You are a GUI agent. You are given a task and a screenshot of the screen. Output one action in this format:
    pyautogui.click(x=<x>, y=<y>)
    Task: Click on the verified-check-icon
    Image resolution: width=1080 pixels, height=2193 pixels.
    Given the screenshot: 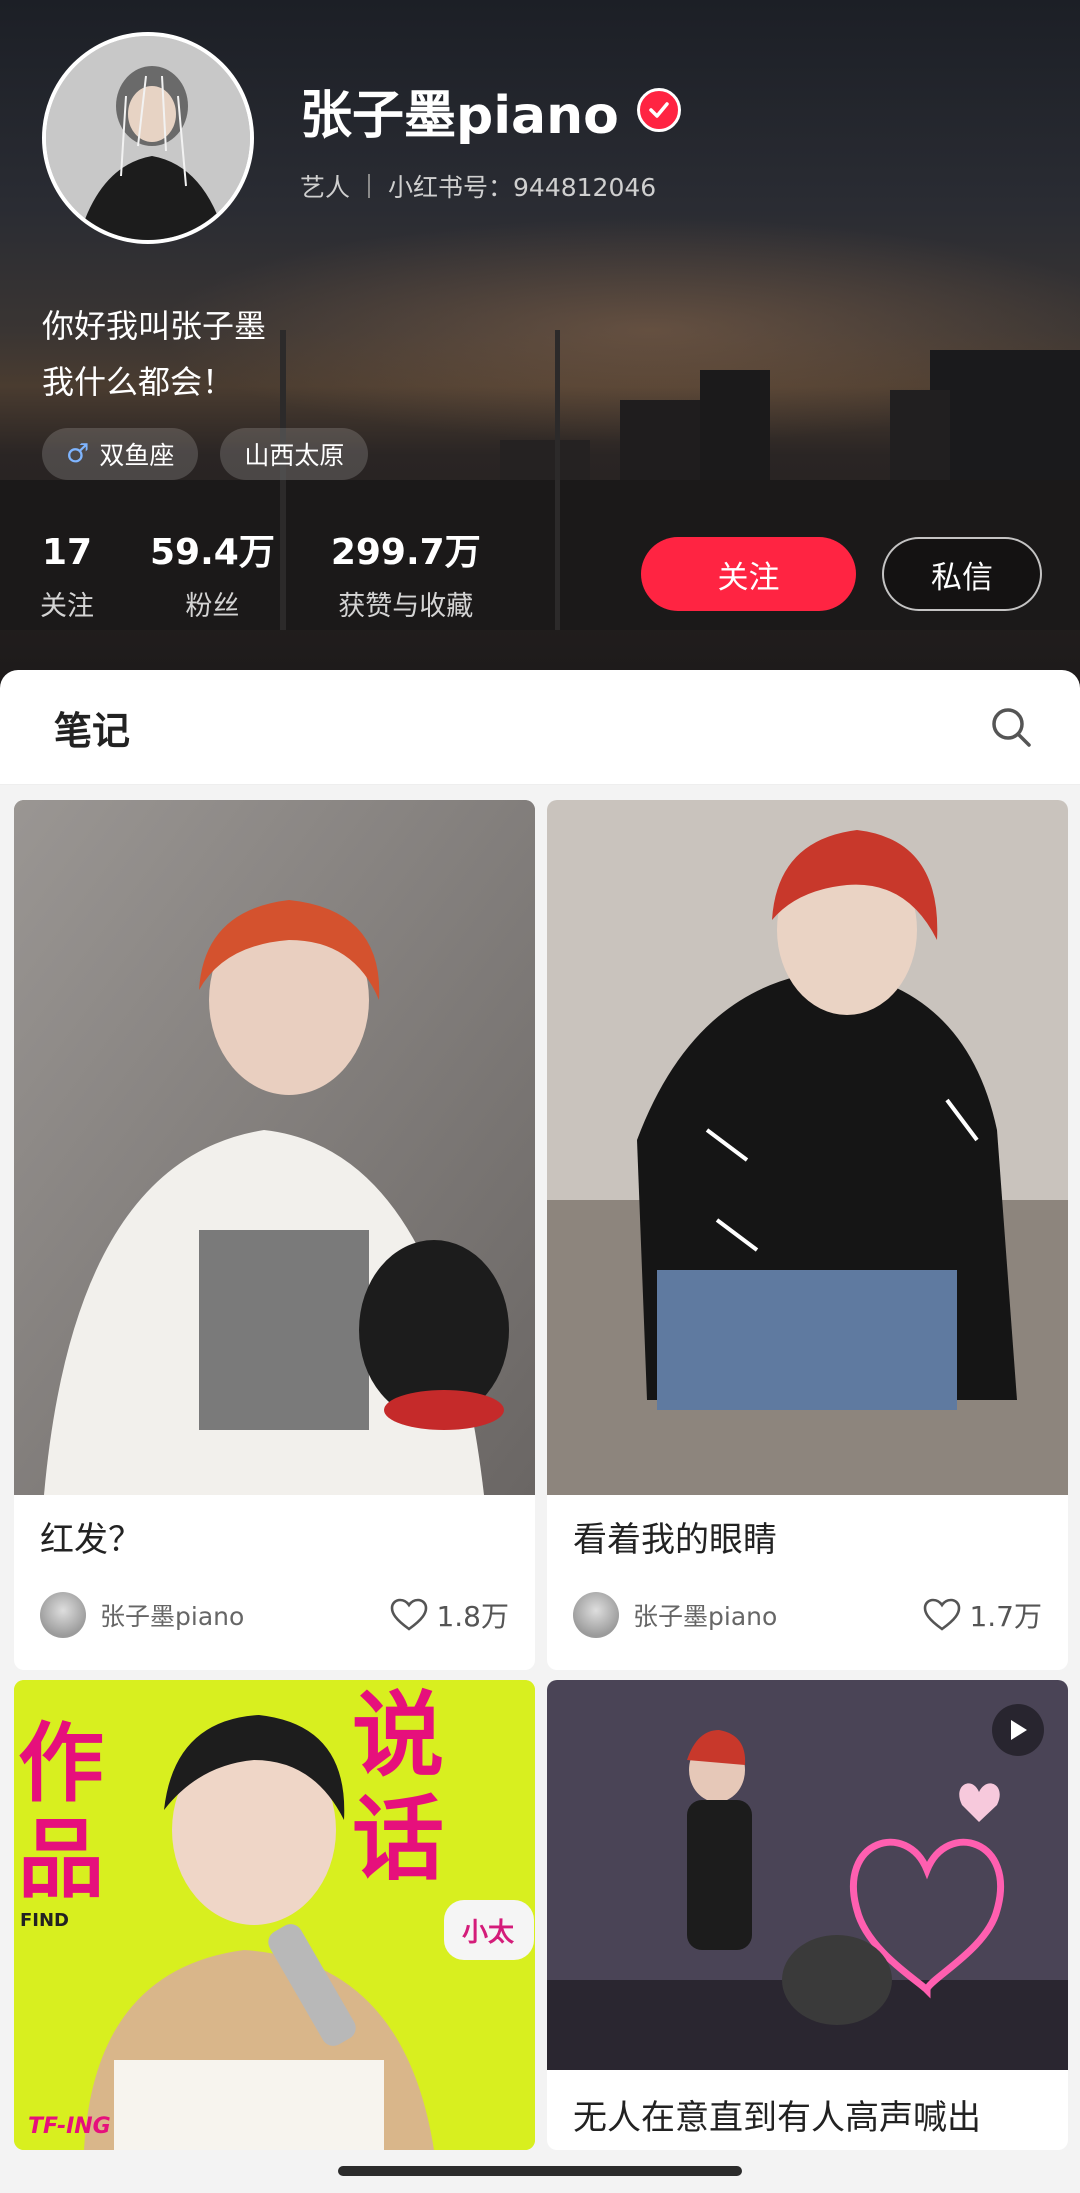 What is the action you would take?
    pyautogui.click(x=658, y=110)
    